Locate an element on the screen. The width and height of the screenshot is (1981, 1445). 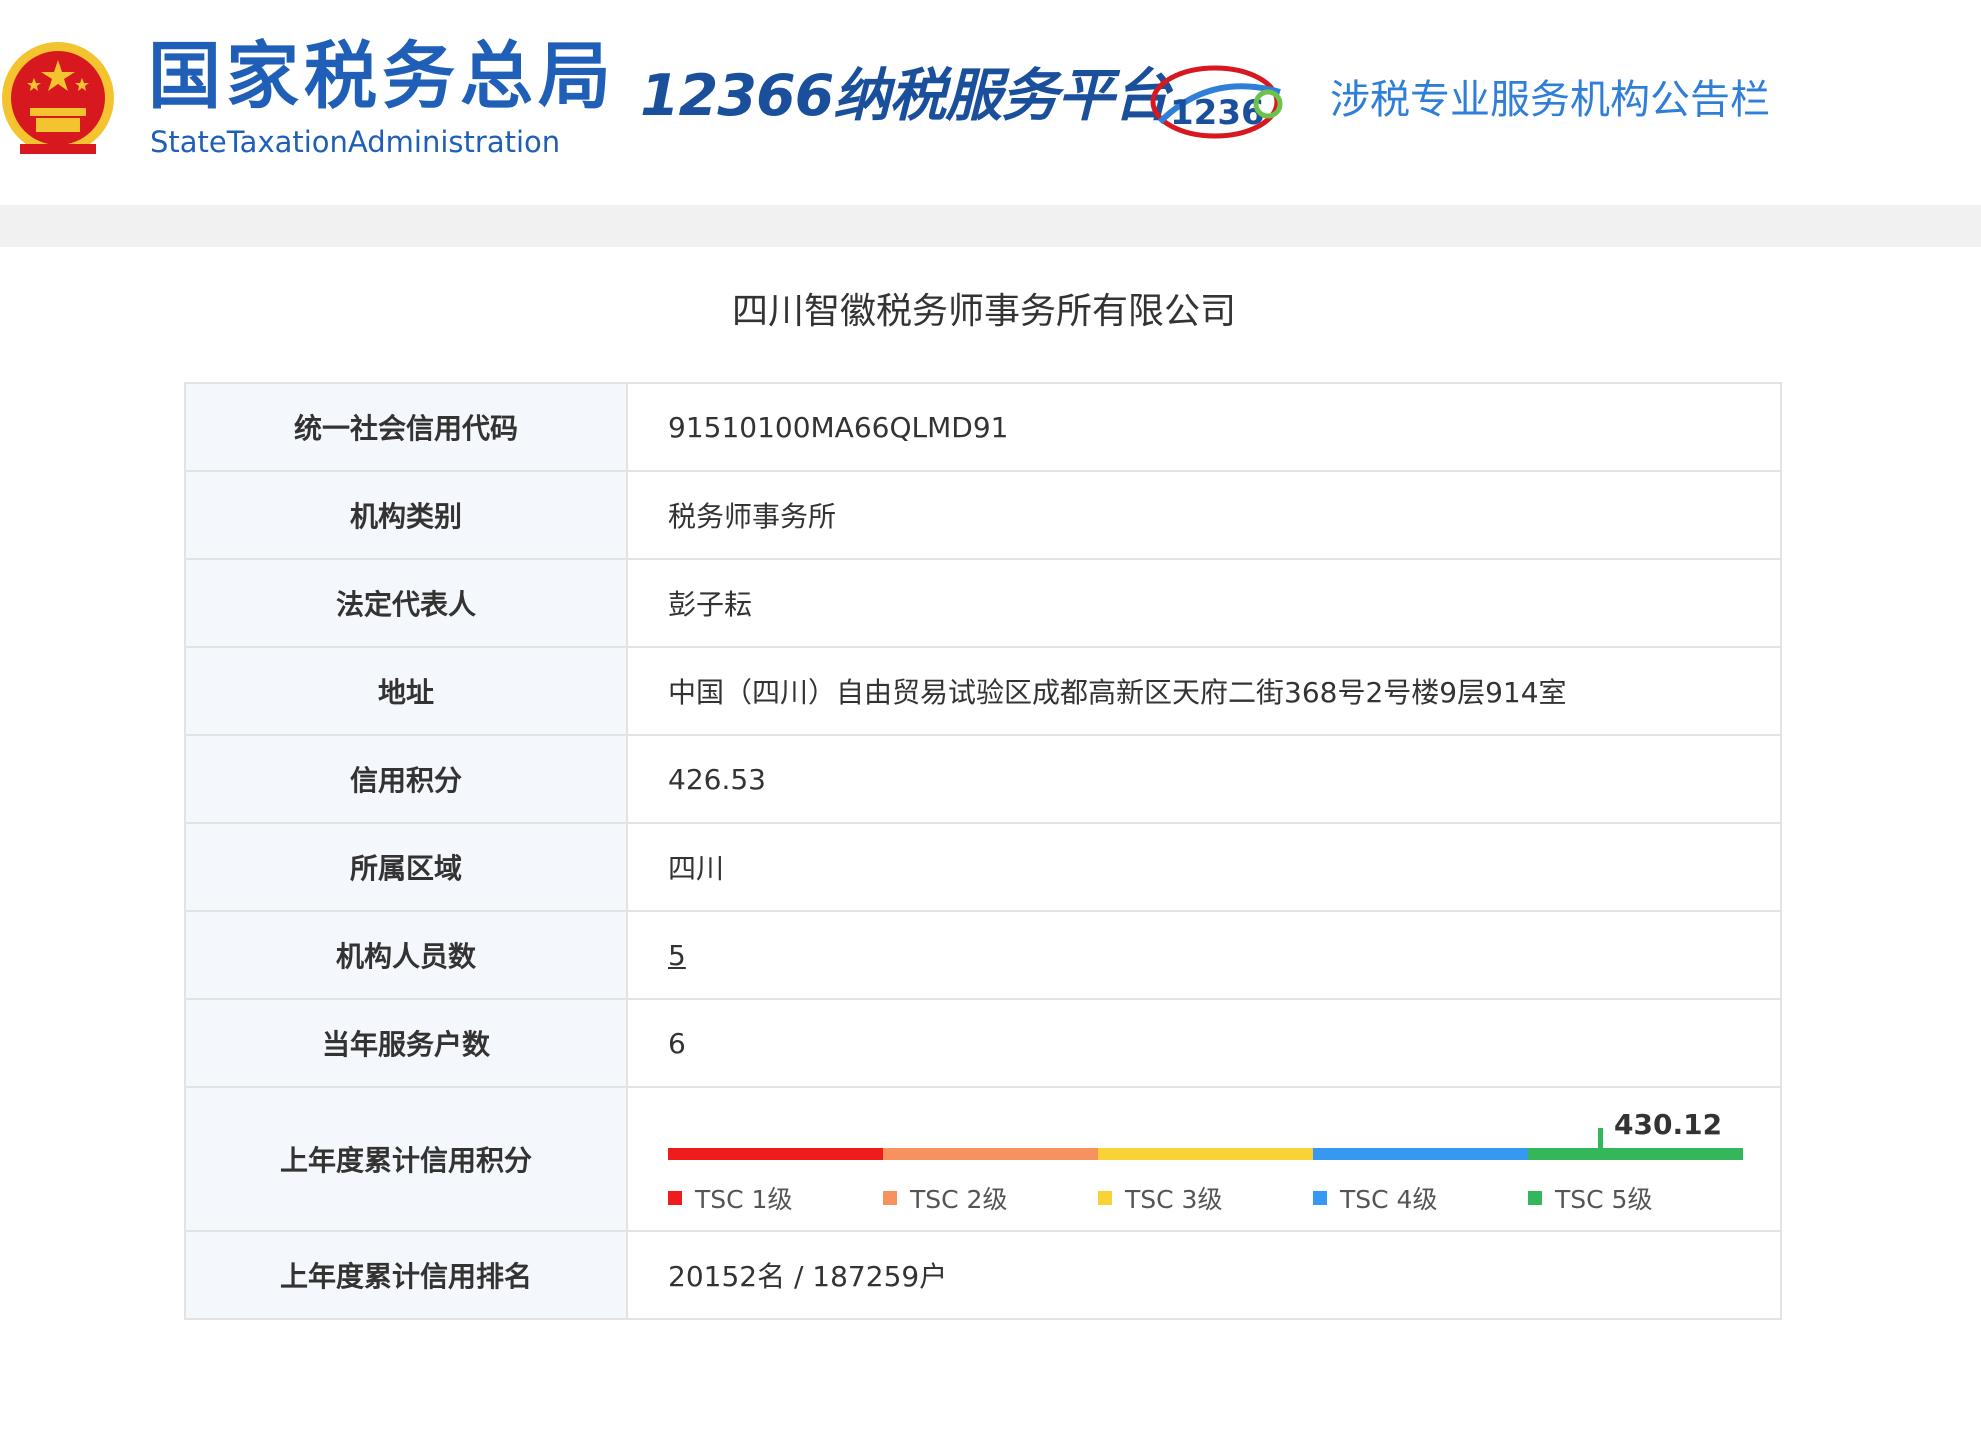
national-emblem-icon is located at coordinates (58, 98).